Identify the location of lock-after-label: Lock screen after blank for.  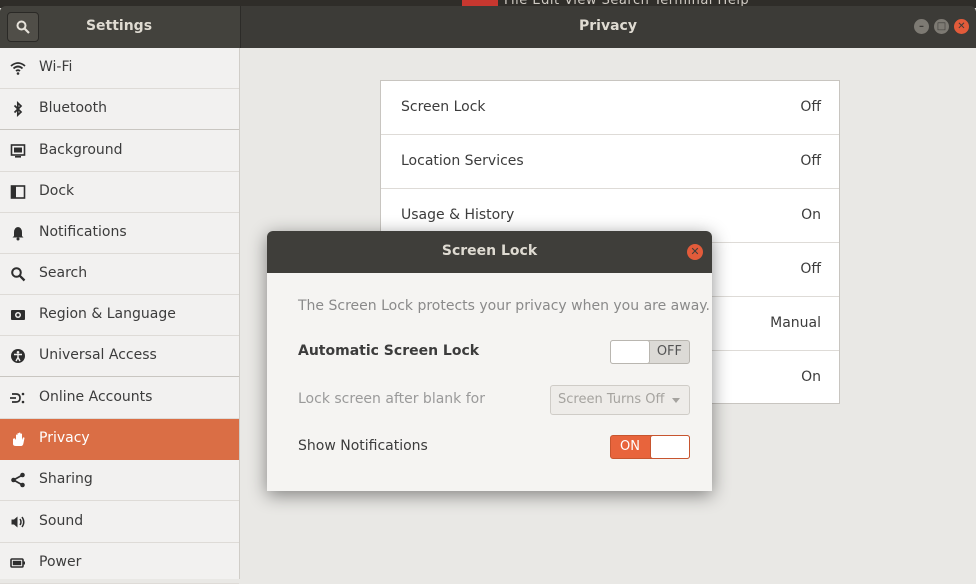
(391, 399).